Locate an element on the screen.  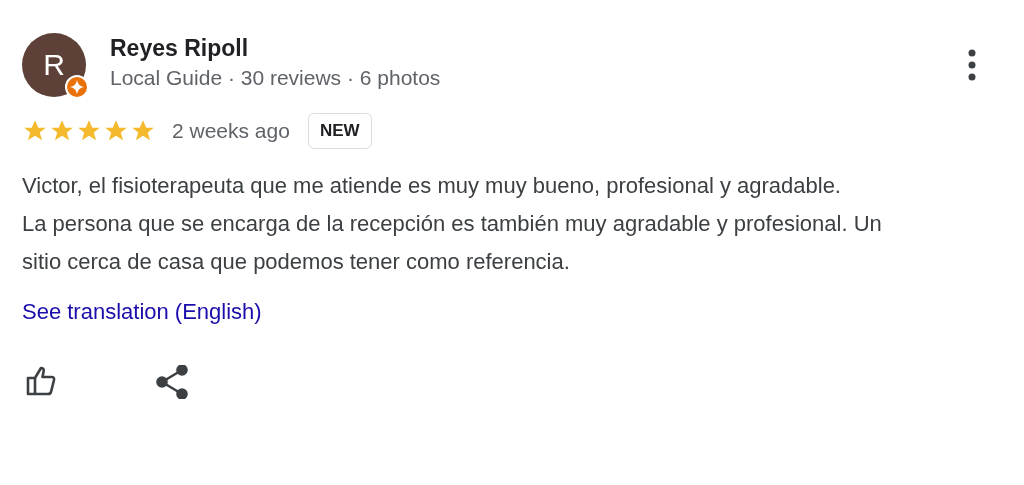
review-text: La persona que se encarga de la recepción es también muy agradable y profesional. Un sitio cerca de casa que podemos tener como referencia. is located at coordinates (452, 243).